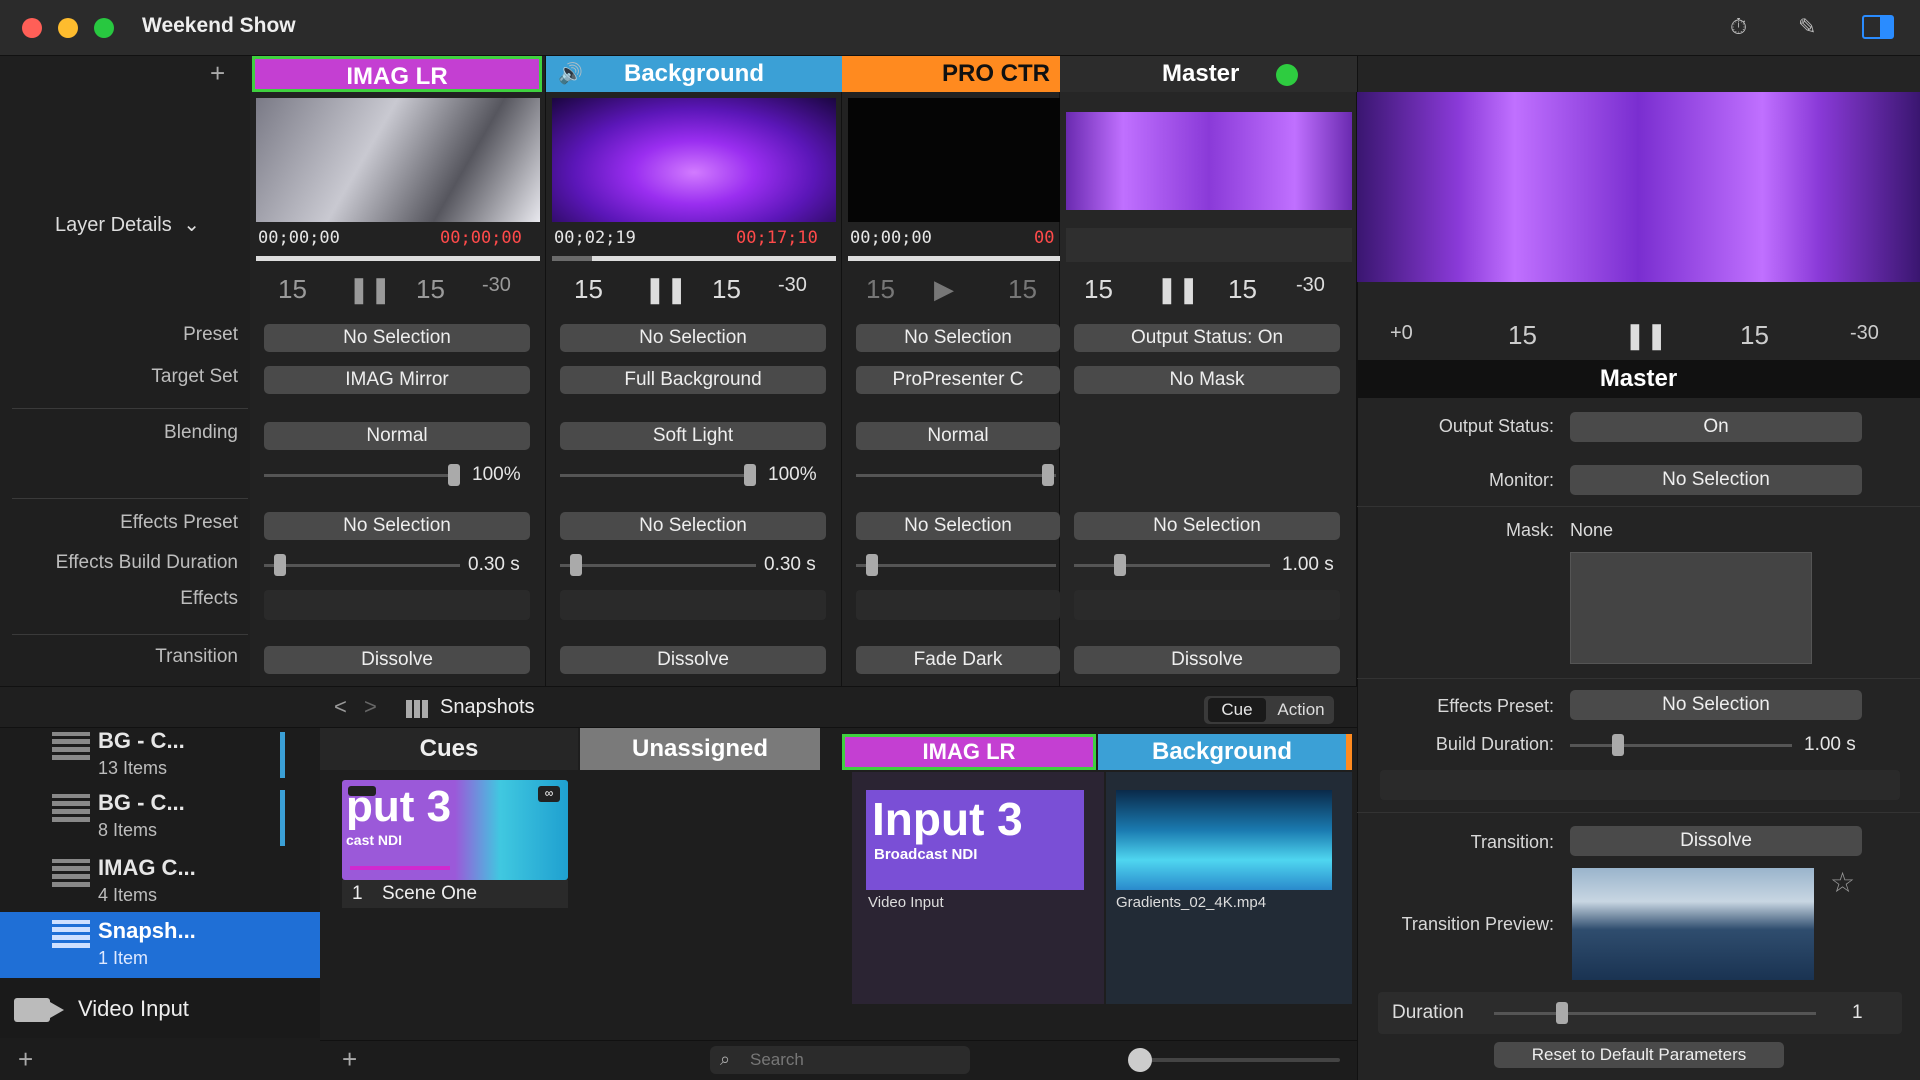 This screenshot has height=1080, width=1920. I want to click on playlist-item-selected: Snapsh... 1 Item, so click(160, 945).